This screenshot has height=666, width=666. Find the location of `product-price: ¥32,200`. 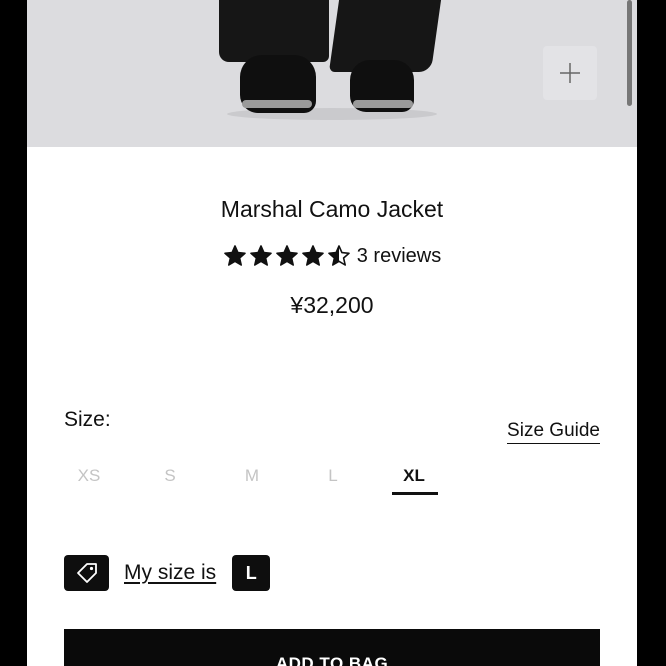

product-price: ¥32,200 is located at coordinates (332, 305).